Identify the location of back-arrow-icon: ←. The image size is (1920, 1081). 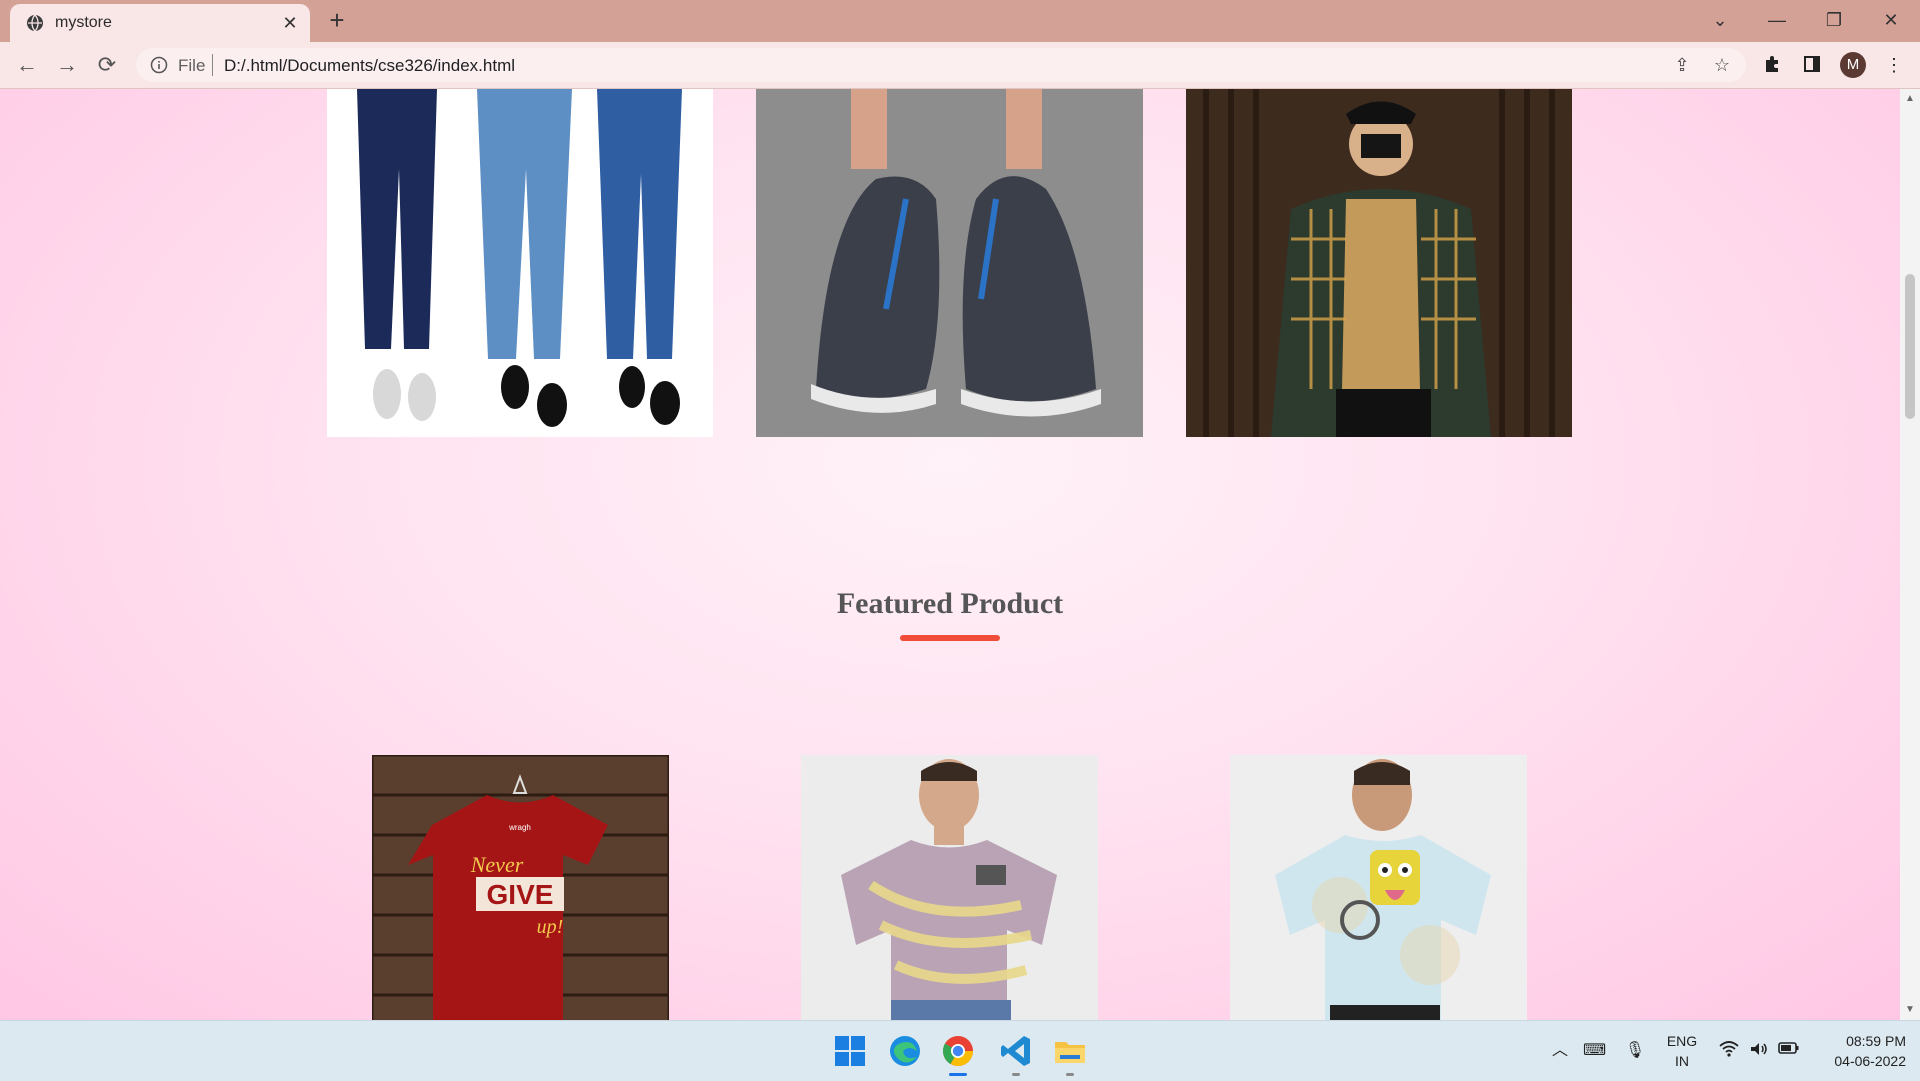
(27, 65).